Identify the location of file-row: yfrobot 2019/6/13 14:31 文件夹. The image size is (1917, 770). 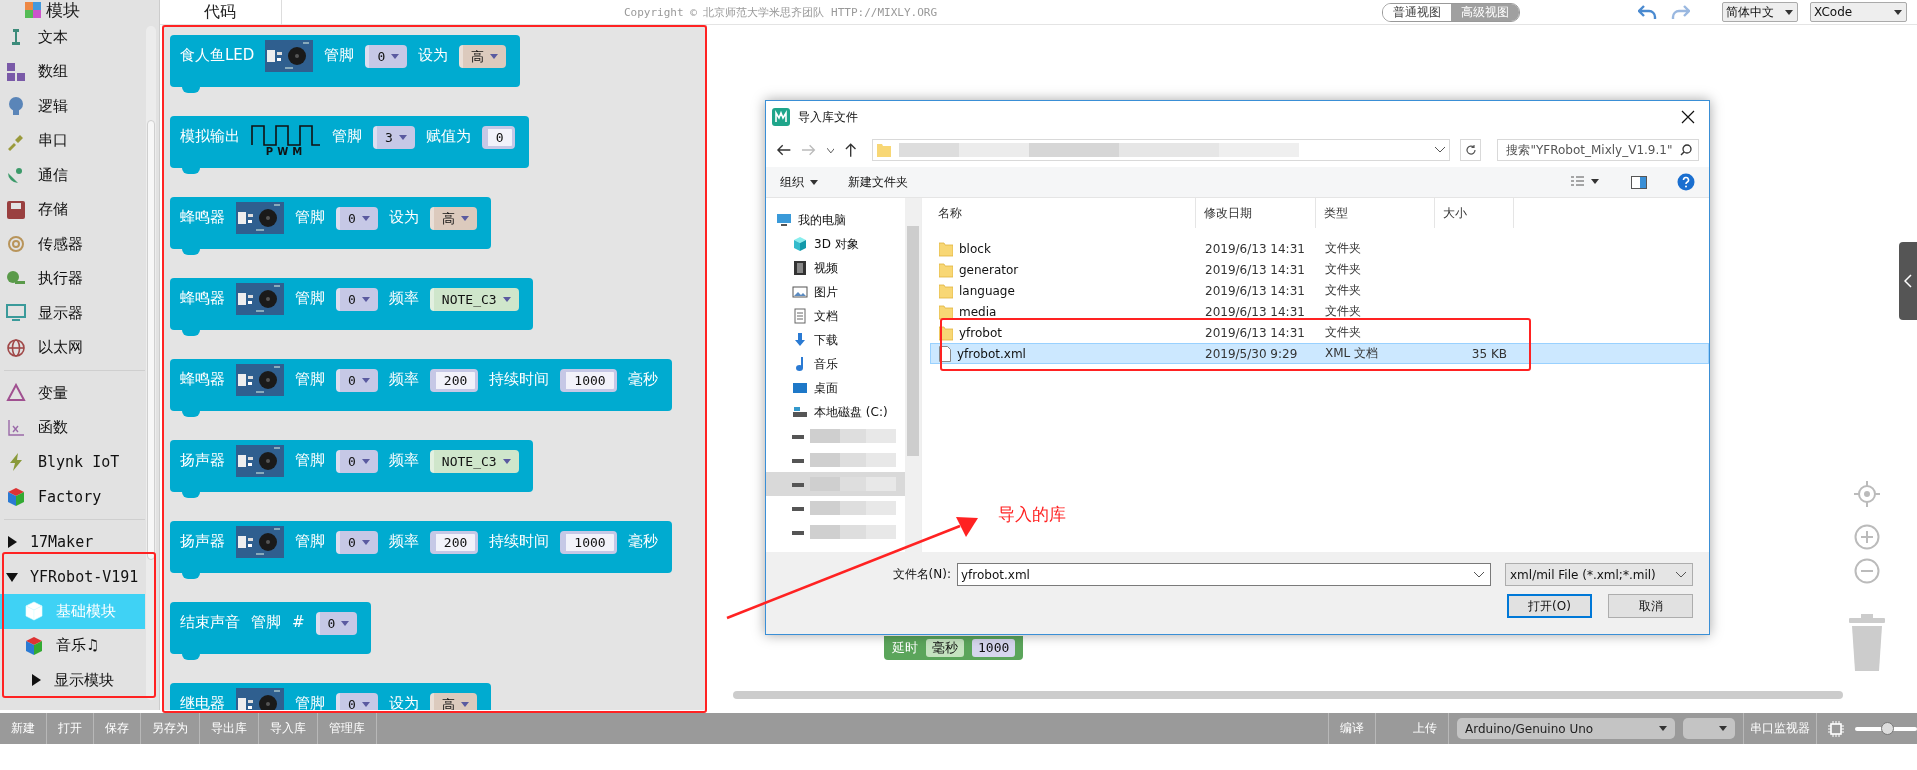
(1319, 332).